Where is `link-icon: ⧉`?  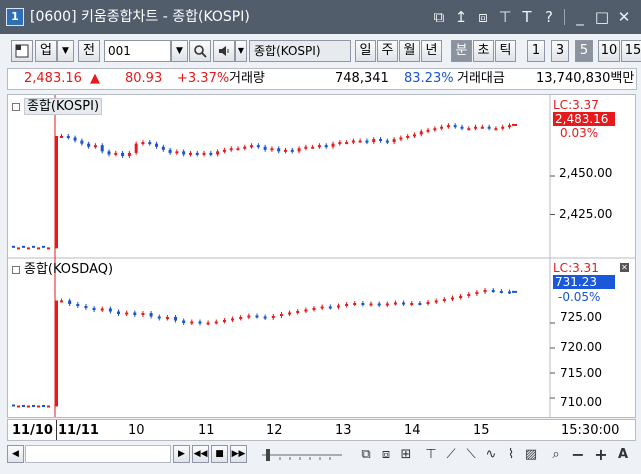
link-icon: ⧉ is located at coordinates (439, 17).